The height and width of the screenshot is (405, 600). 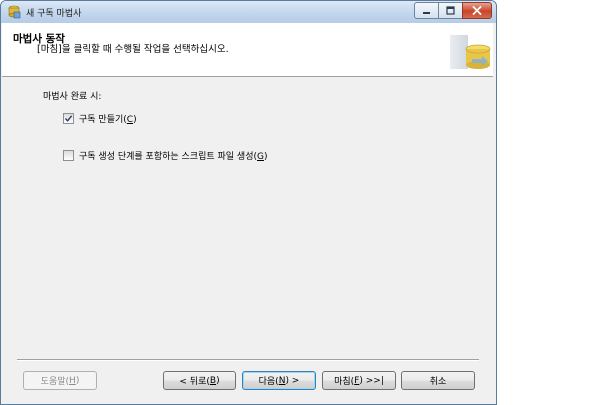 I want to click on close-button, so click(x=477, y=10).